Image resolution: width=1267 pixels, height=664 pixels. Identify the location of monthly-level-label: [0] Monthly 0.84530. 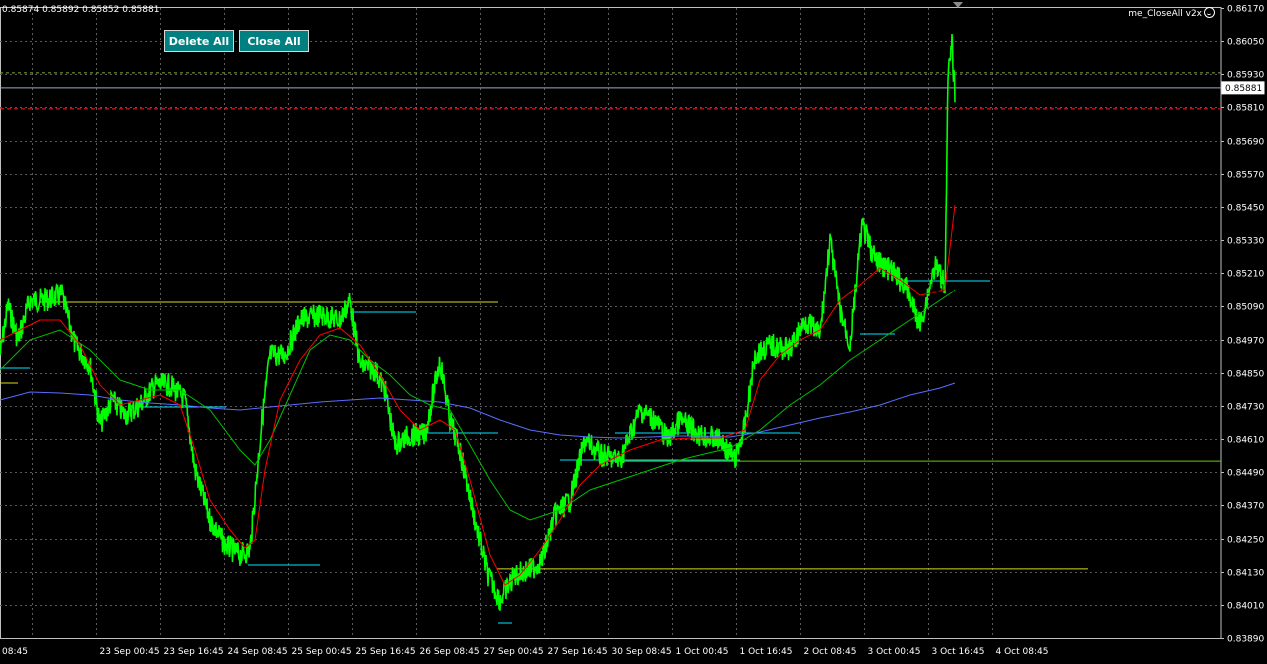
(975, 469).